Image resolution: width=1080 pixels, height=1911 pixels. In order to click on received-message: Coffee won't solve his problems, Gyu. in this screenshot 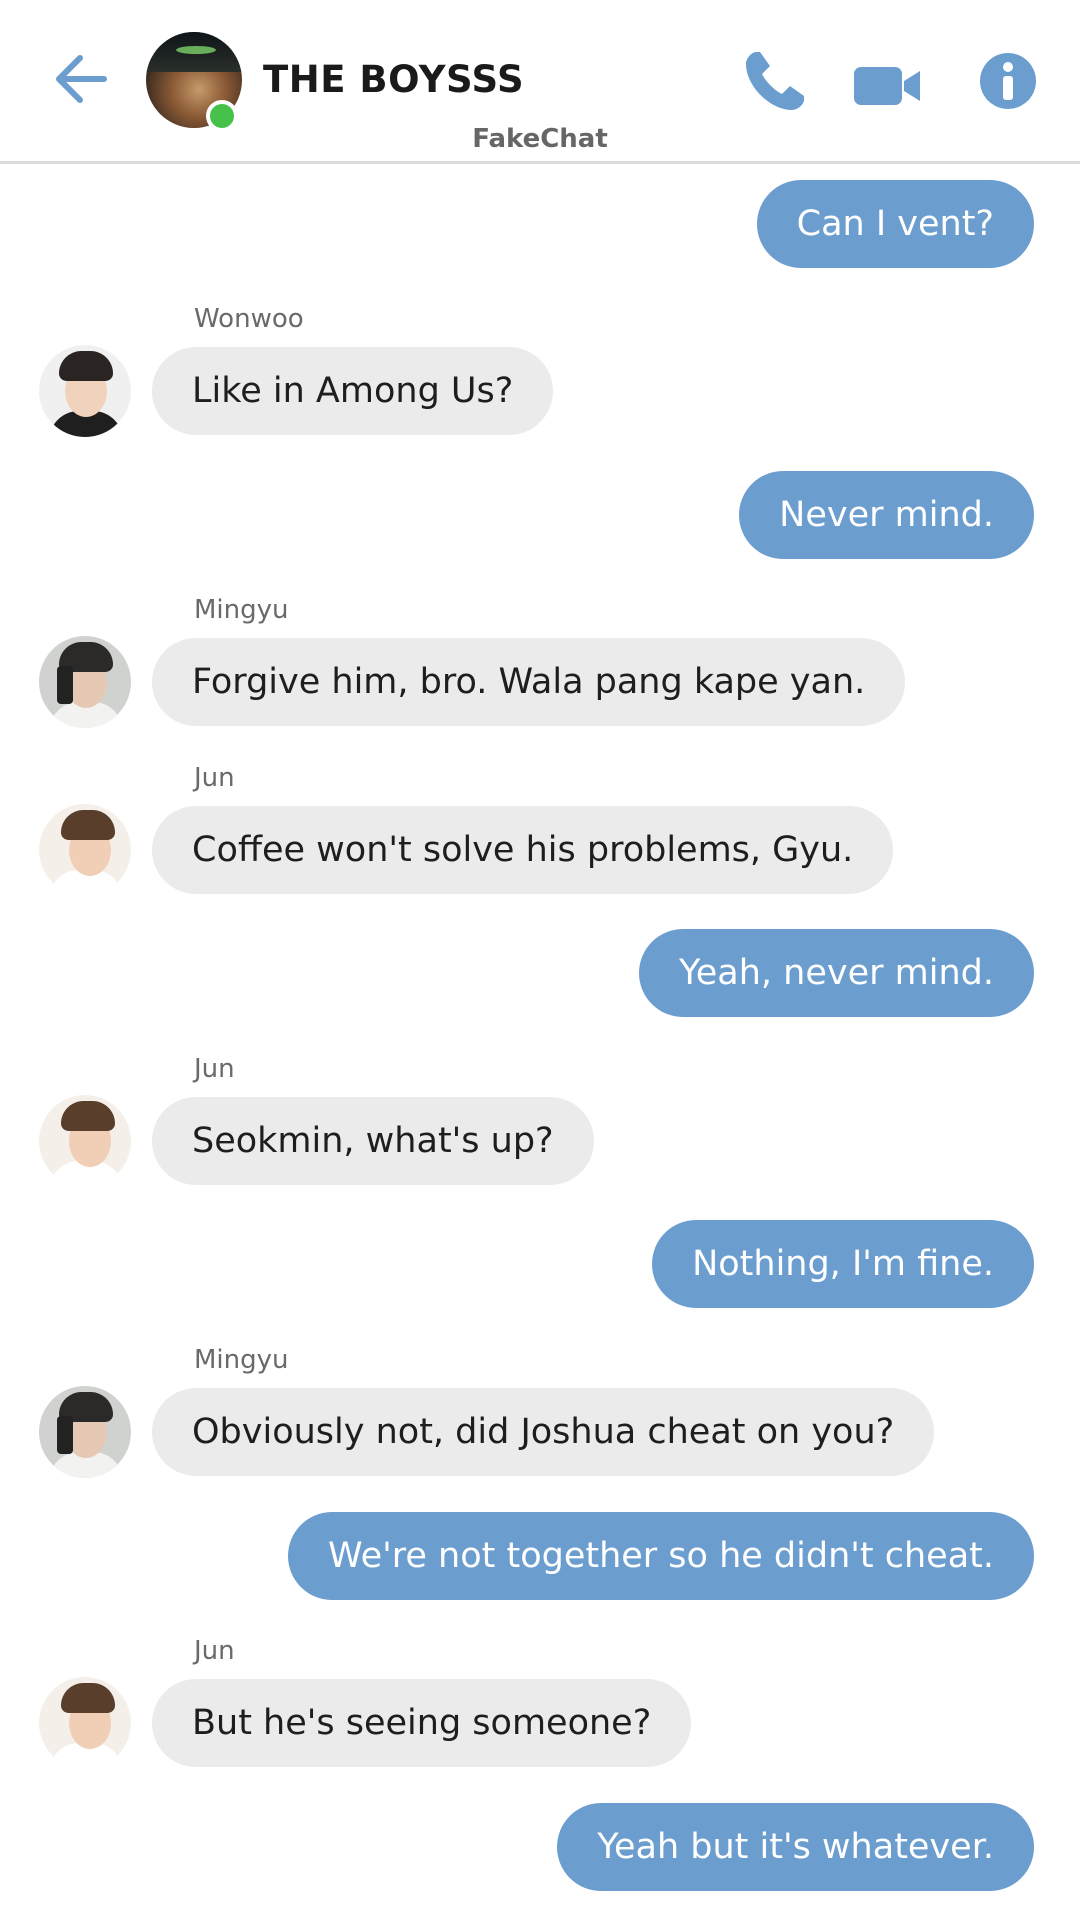, I will do `click(523, 850)`.